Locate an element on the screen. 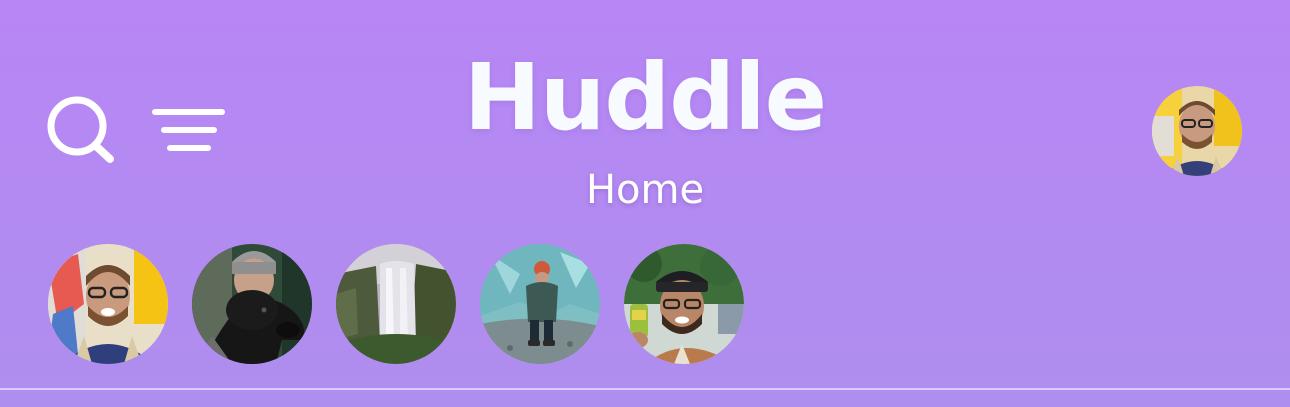  app-title: Huddle is located at coordinates (645, 97).